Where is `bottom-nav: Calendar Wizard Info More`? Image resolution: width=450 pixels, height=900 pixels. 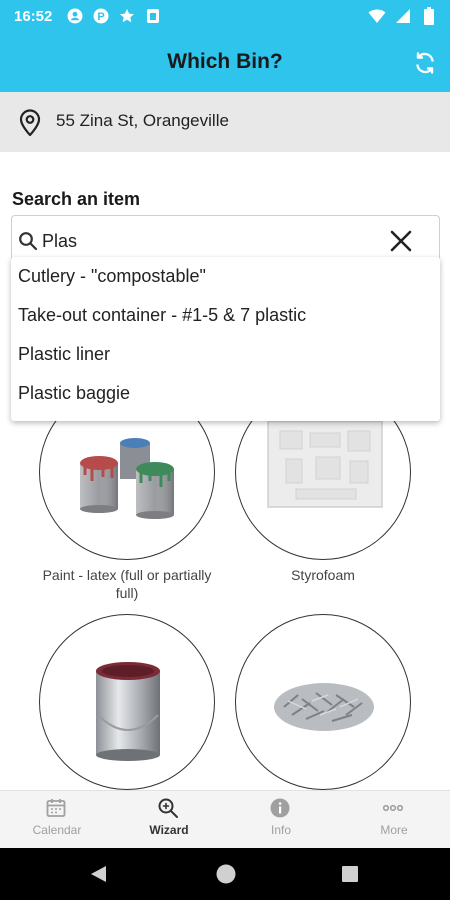
bottom-nav: Calendar Wizard Info More is located at coordinates (225, 819).